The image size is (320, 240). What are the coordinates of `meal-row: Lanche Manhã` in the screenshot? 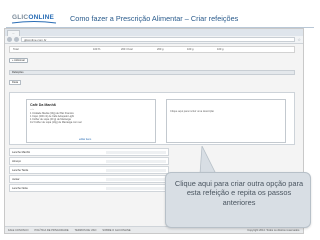 It's located at (89, 152).